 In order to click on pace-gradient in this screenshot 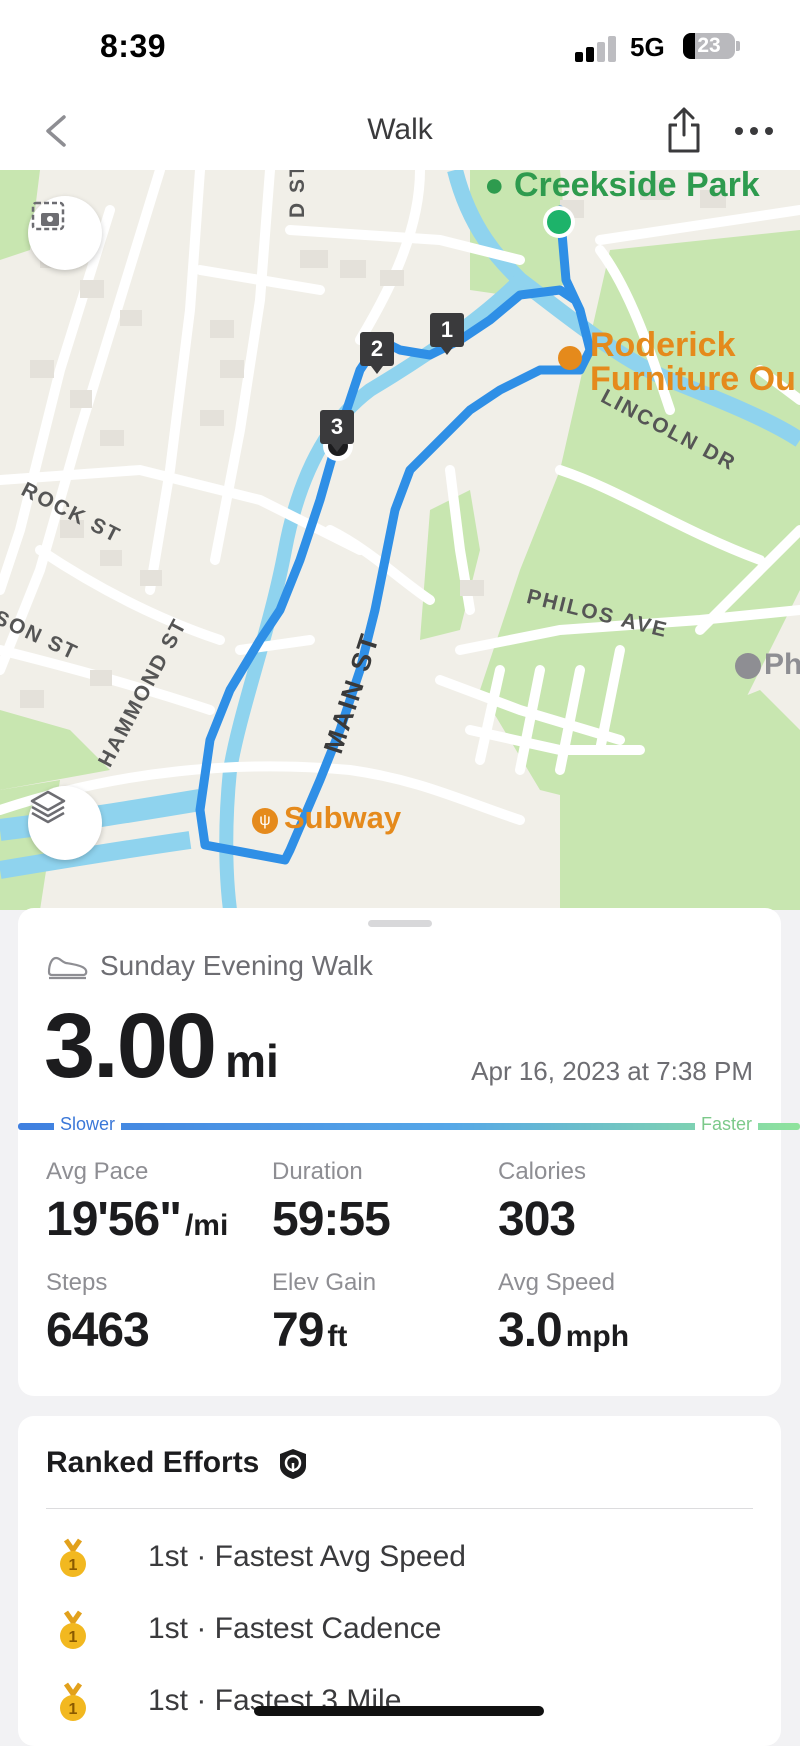, I will do `click(409, 1126)`.